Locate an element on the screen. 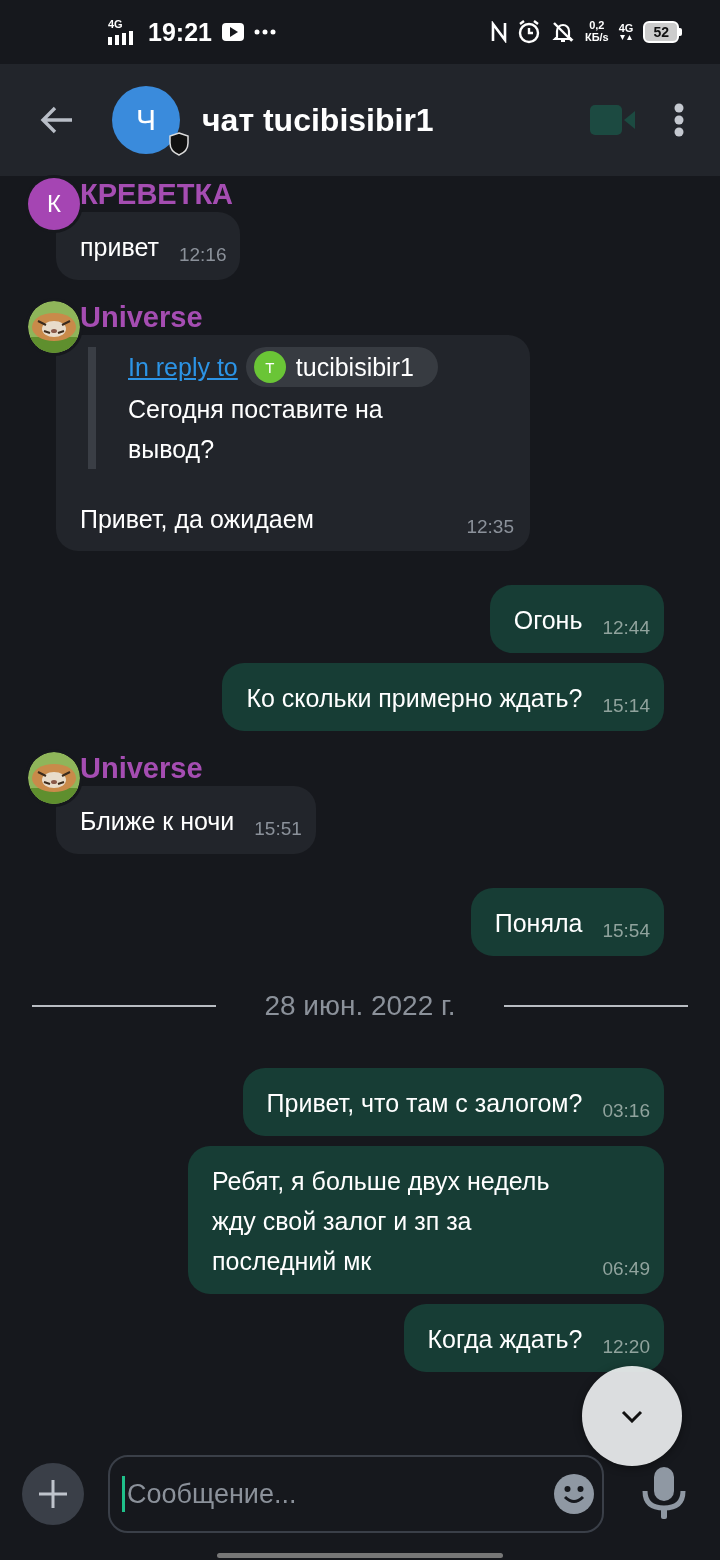  message-text: привет is located at coordinates (119, 247).